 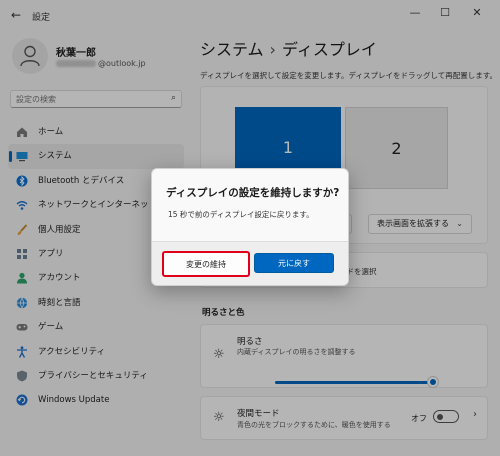 What do you see at coordinates (241, 214) in the screenshot?
I see `dialog-message: 15 秒で前のディスプレイ設定に戻ります。` at bounding box center [241, 214].